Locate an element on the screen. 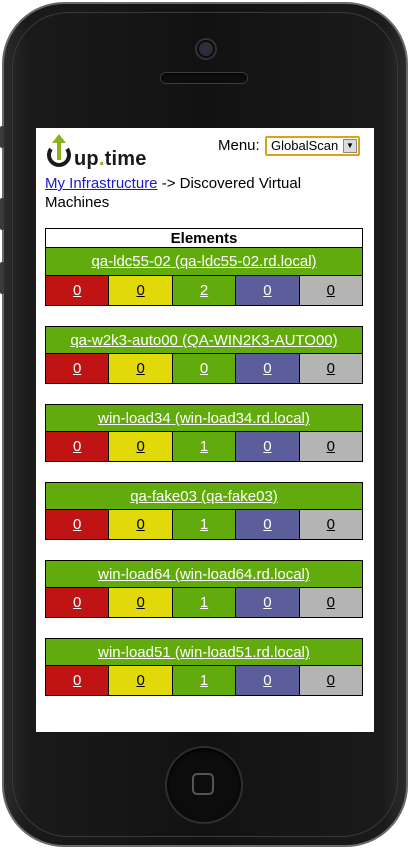  menu-select: GlobalScan ▼ is located at coordinates (312, 146).